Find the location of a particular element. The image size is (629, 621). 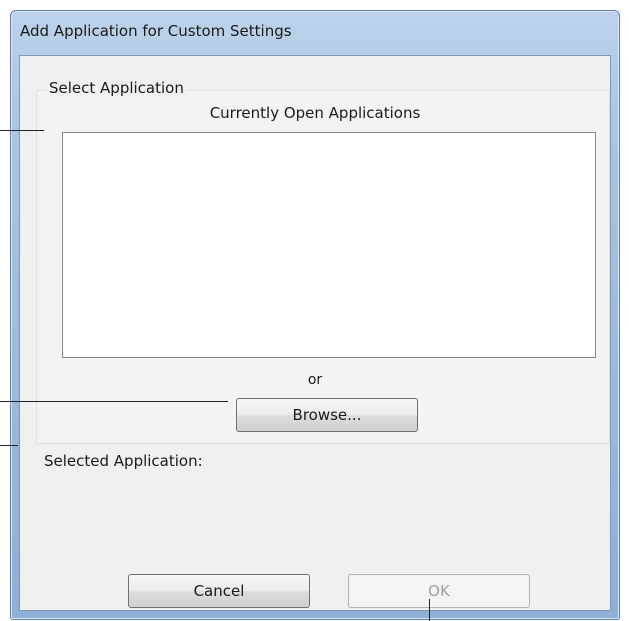

title-bar: Add Application for Custom Settings is located at coordinates (315, 32).